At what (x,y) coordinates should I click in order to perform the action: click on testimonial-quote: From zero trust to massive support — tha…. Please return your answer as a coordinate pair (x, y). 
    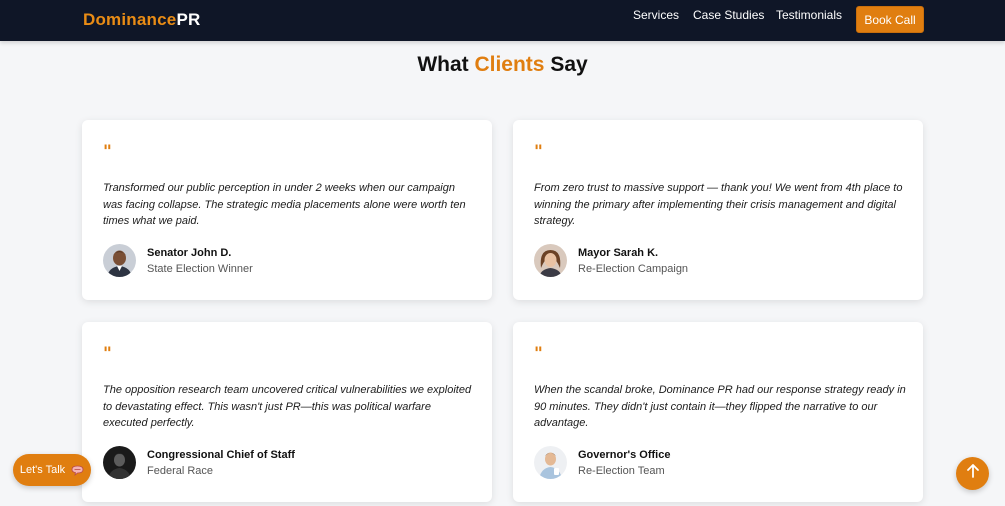
    Looking at the image, I should click on (718, 204).